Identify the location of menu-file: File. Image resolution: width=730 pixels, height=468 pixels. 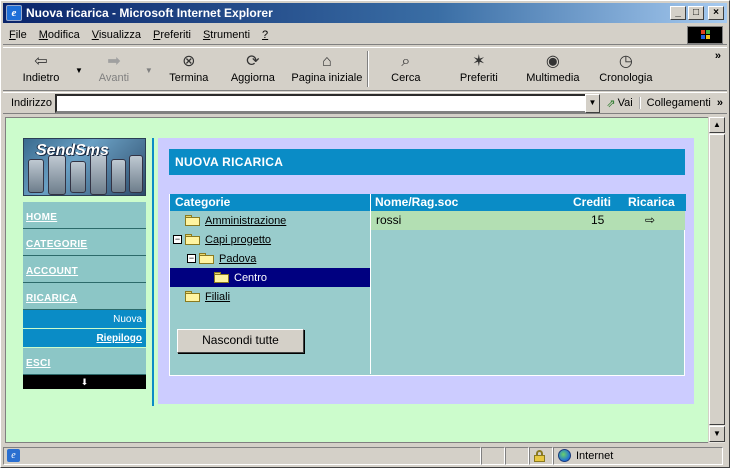
(18, 35).